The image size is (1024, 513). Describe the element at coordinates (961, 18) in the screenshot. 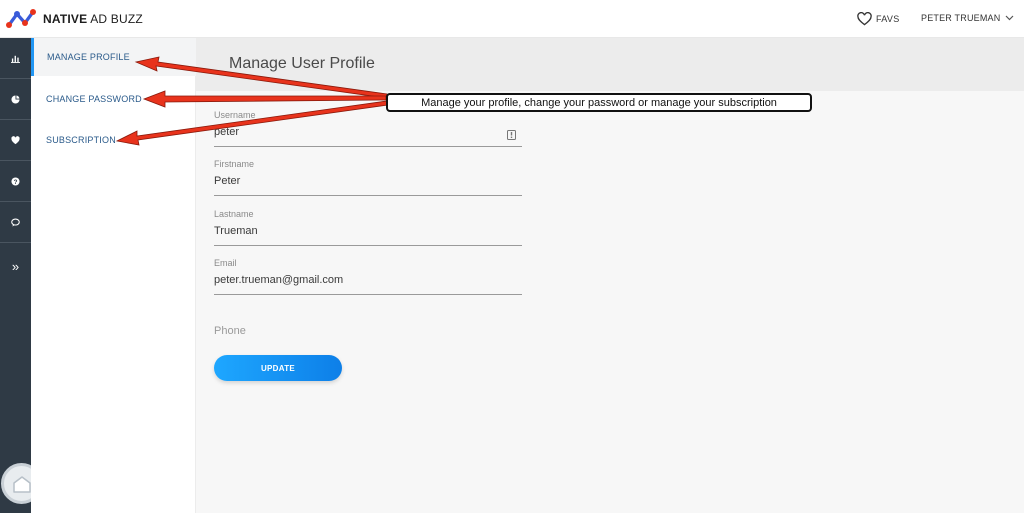

I see `user-name: PETER TRUEMAN` at that location.